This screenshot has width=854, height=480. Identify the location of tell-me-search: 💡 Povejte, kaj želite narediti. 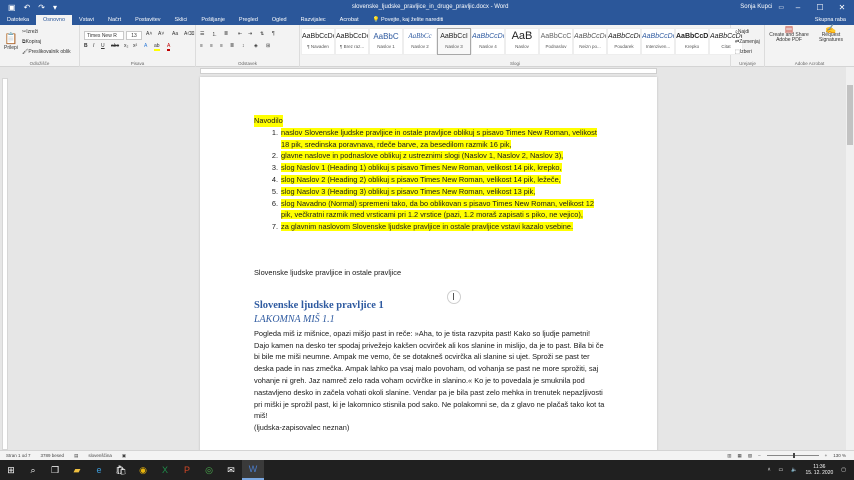
(408, 20).